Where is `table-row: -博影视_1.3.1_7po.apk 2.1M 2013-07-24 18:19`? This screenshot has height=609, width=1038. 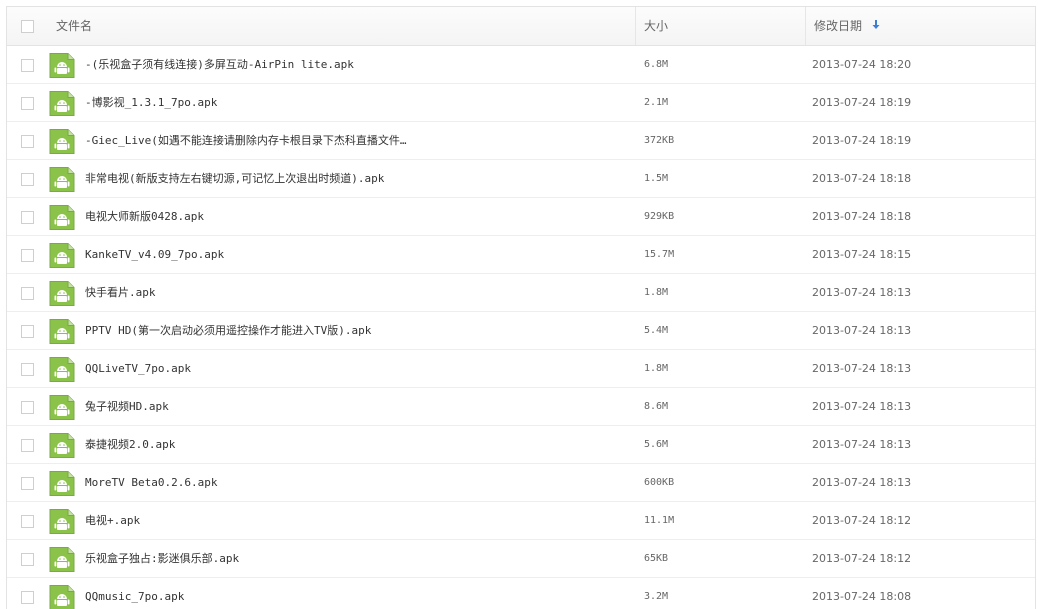
table-row: -博影视_1.3.1_7po.apk 2.1M 2013-07-24 18:19 is located at coordinates (521, 103).